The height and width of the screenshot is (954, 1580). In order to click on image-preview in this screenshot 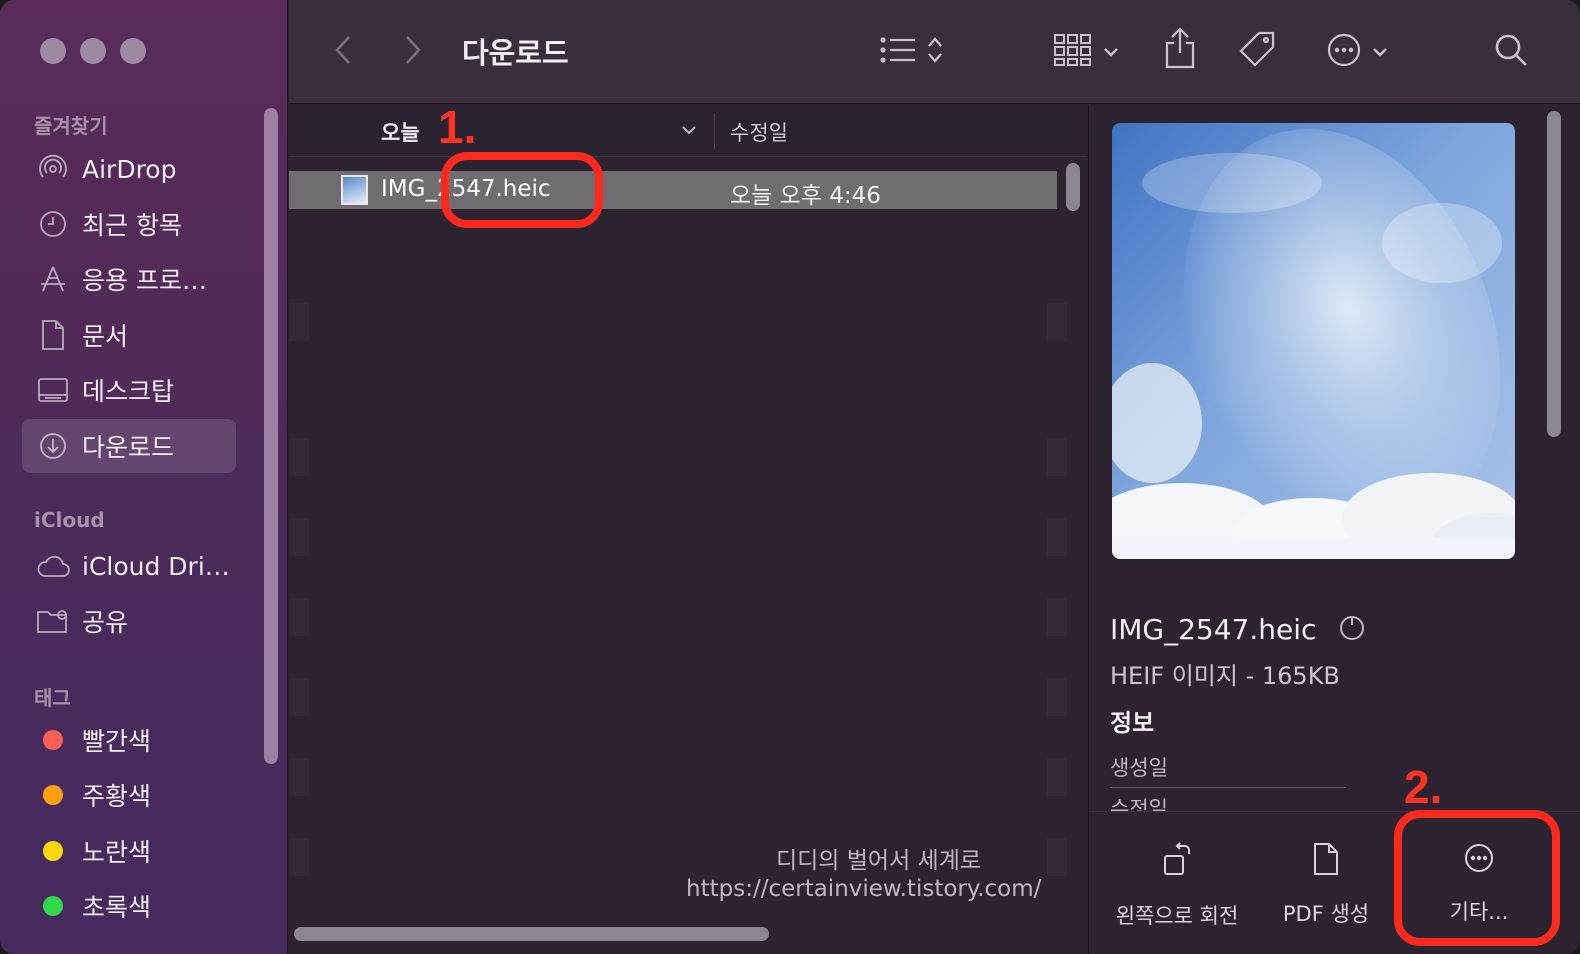, I will do `click(1313, 341)`.